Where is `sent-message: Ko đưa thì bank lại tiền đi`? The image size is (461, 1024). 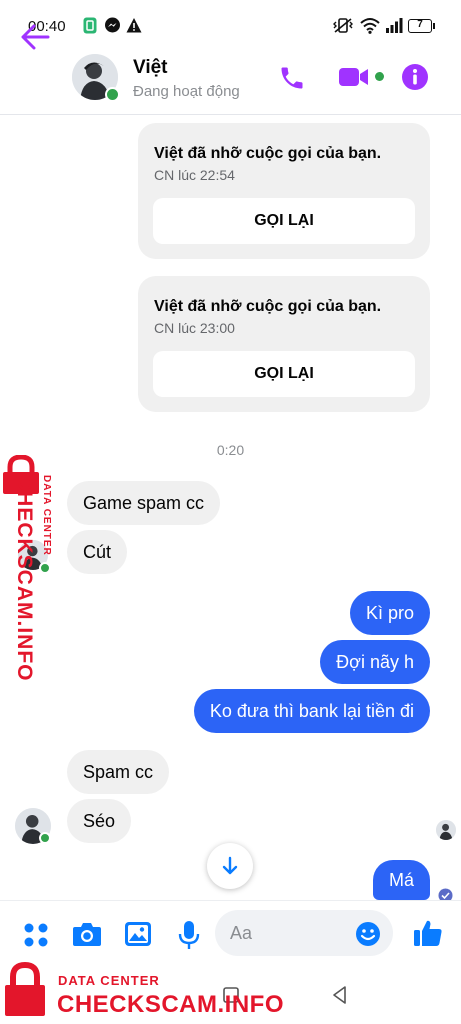
sent-message: Ko đưa thì bank lại tiền đi is located at coordinates (311, 711).